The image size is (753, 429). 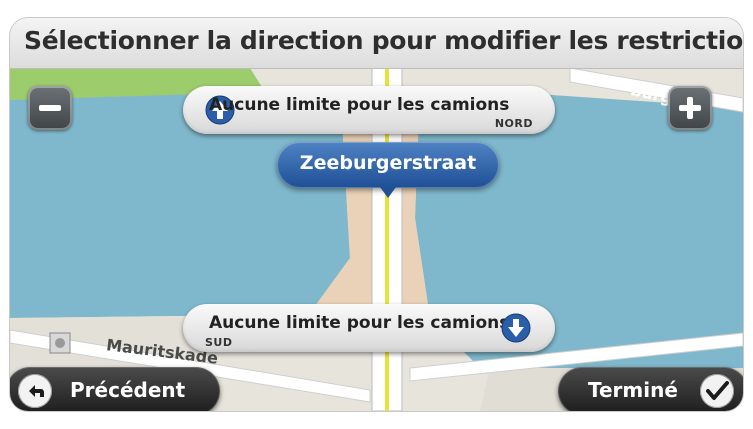 What do you see at coordinates (388, 163) in the screenshot?
I see `selected-street-name: Zeeburgerstraat` at bounding box center [388, 163].